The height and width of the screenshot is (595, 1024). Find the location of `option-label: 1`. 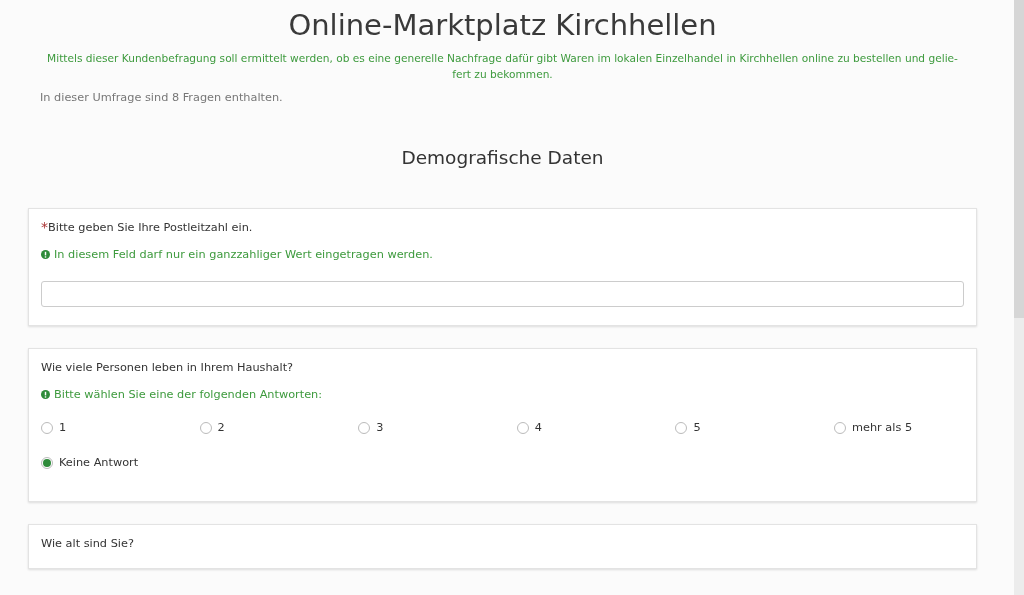

option-label: 1 is located at coordinates (63, 427).